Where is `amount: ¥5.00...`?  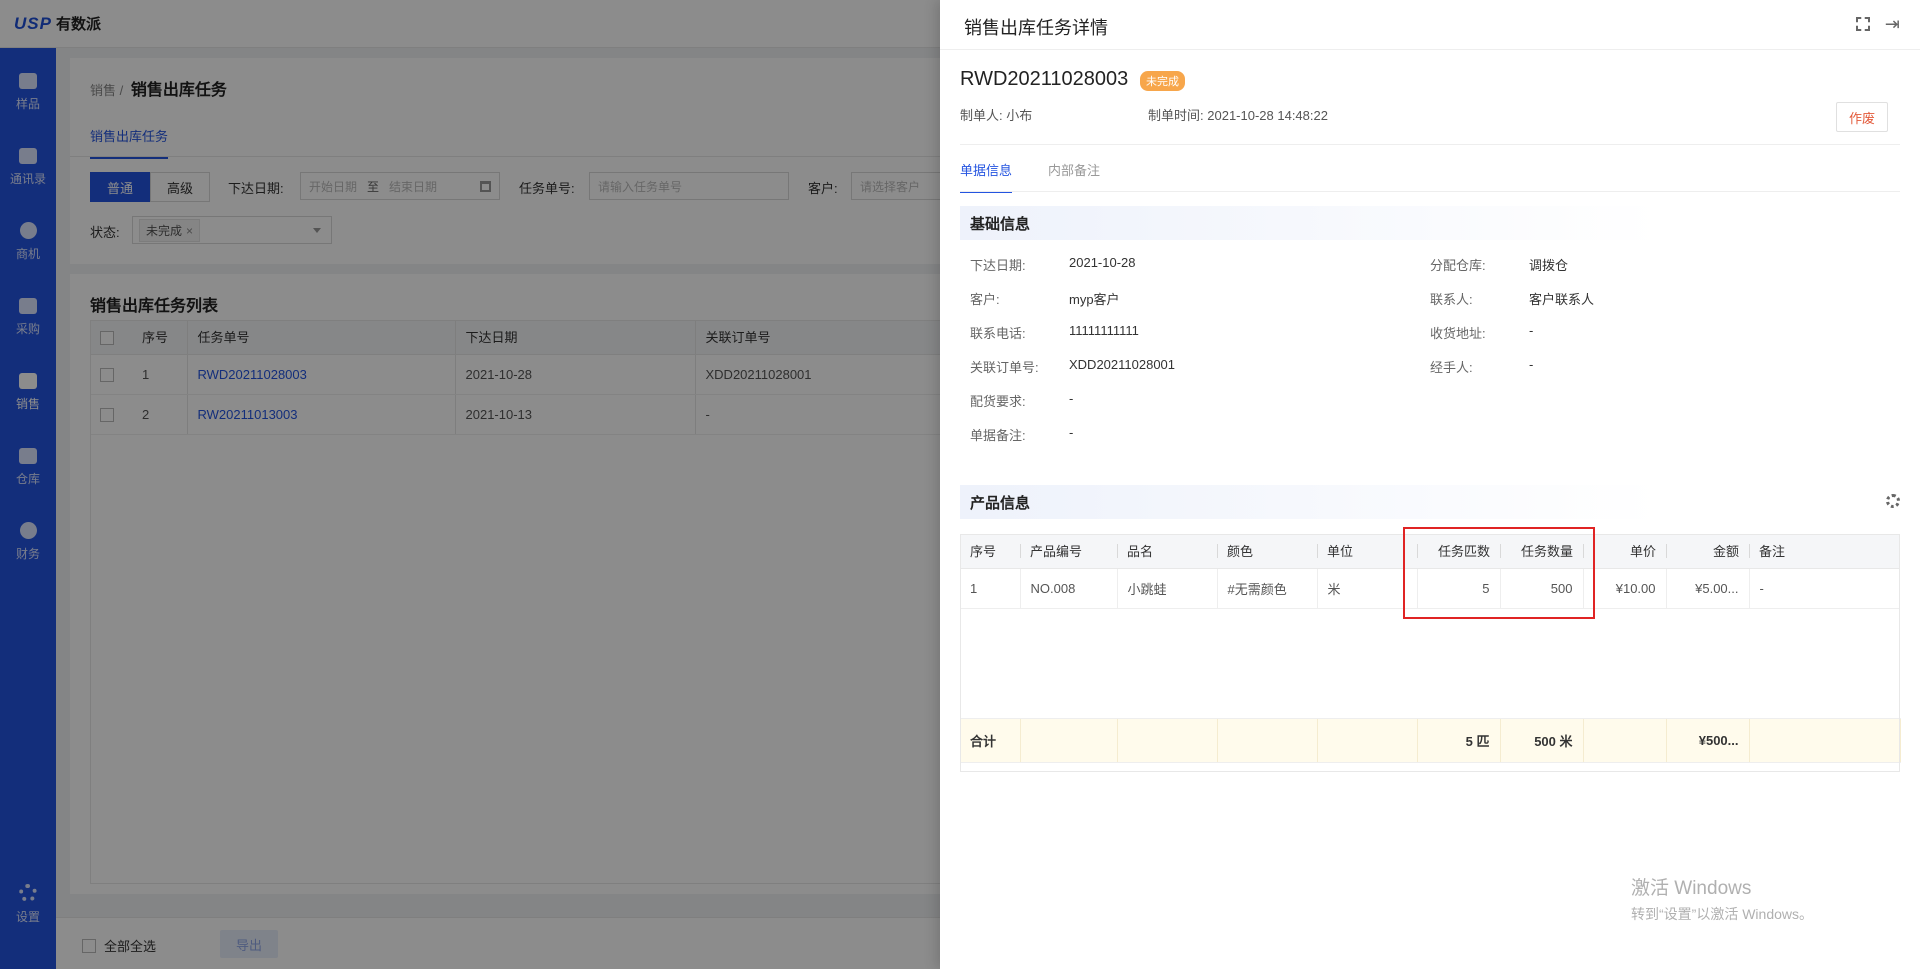
amount: ¥5.00... is located at coordinates (1708, 588).